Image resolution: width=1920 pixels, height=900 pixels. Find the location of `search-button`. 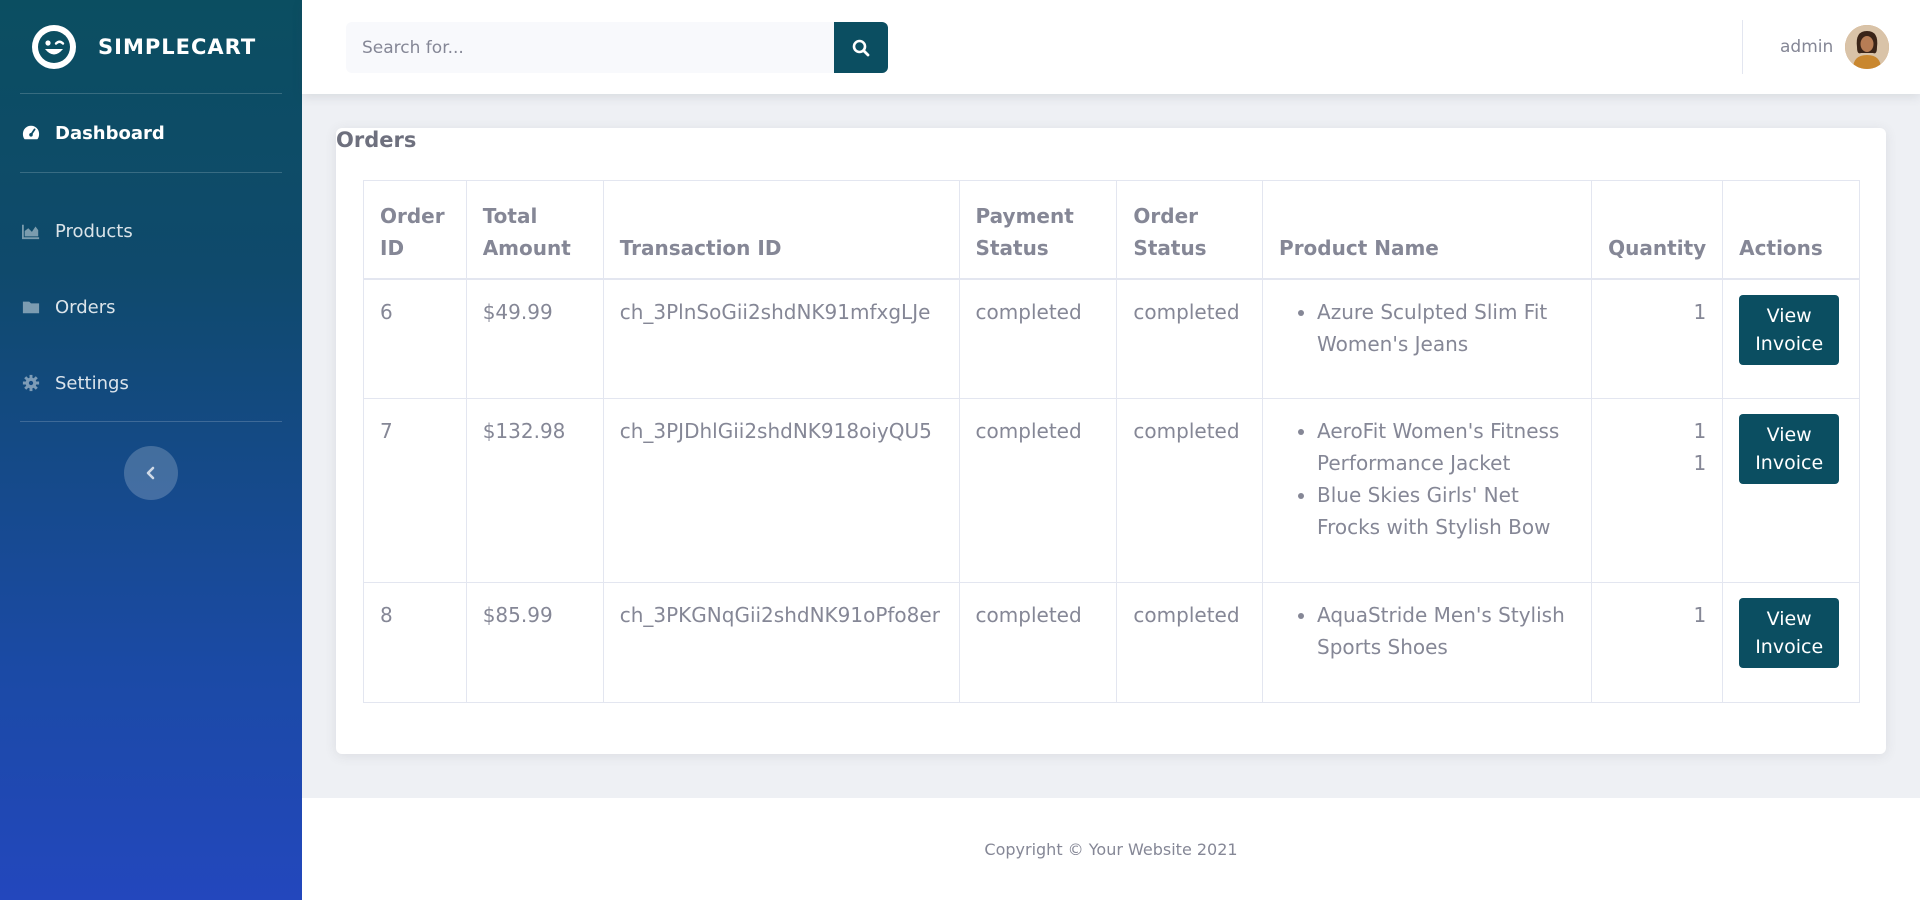

search-button is located at coordinates (861, 47).